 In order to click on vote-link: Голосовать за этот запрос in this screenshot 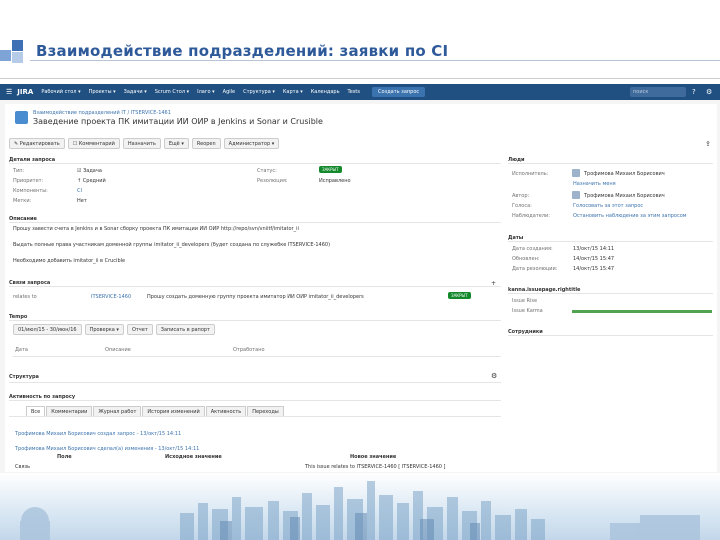, I will do `click(608, 206)`.